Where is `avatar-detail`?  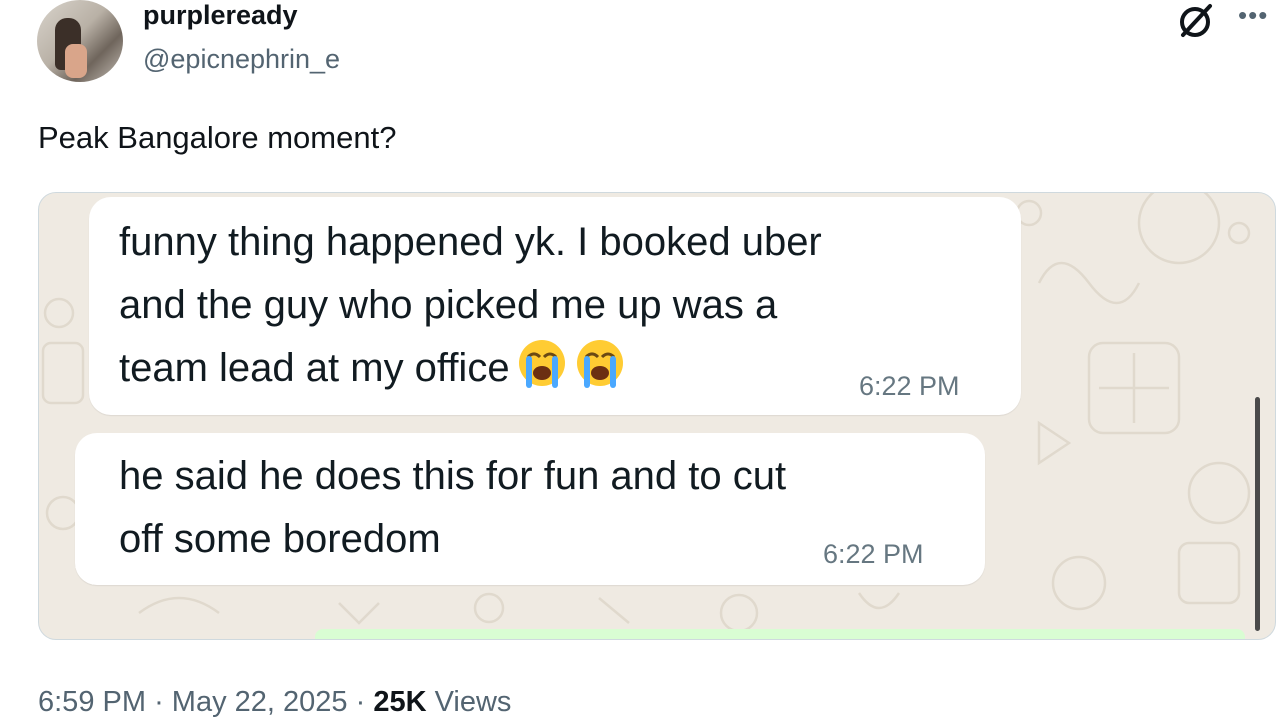 avatar-detail is located at coordinates (76, 61).